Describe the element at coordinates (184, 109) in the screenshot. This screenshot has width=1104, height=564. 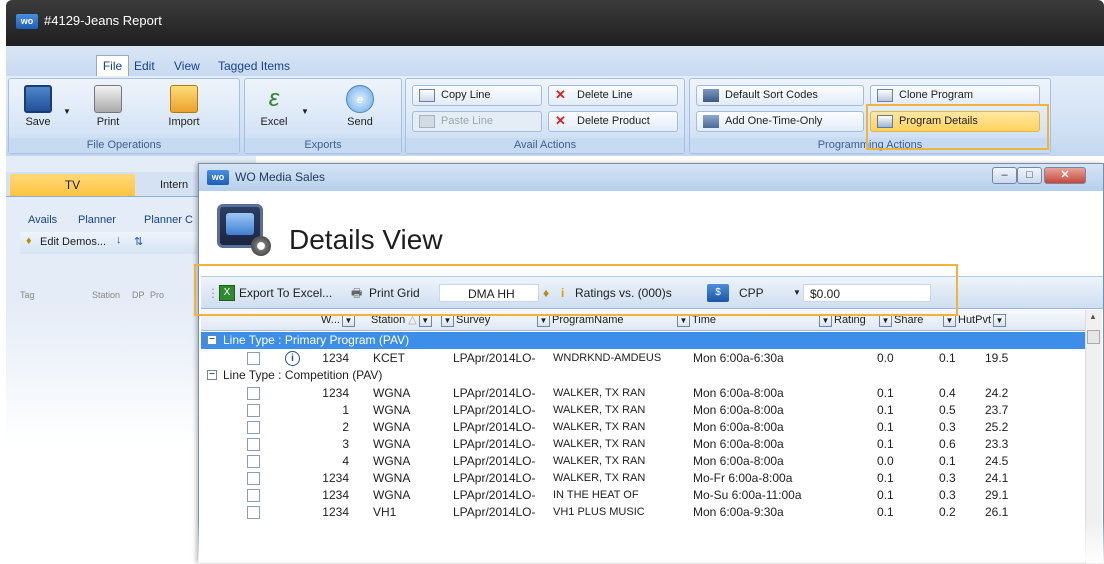
I see `import-button: Import` at that location.